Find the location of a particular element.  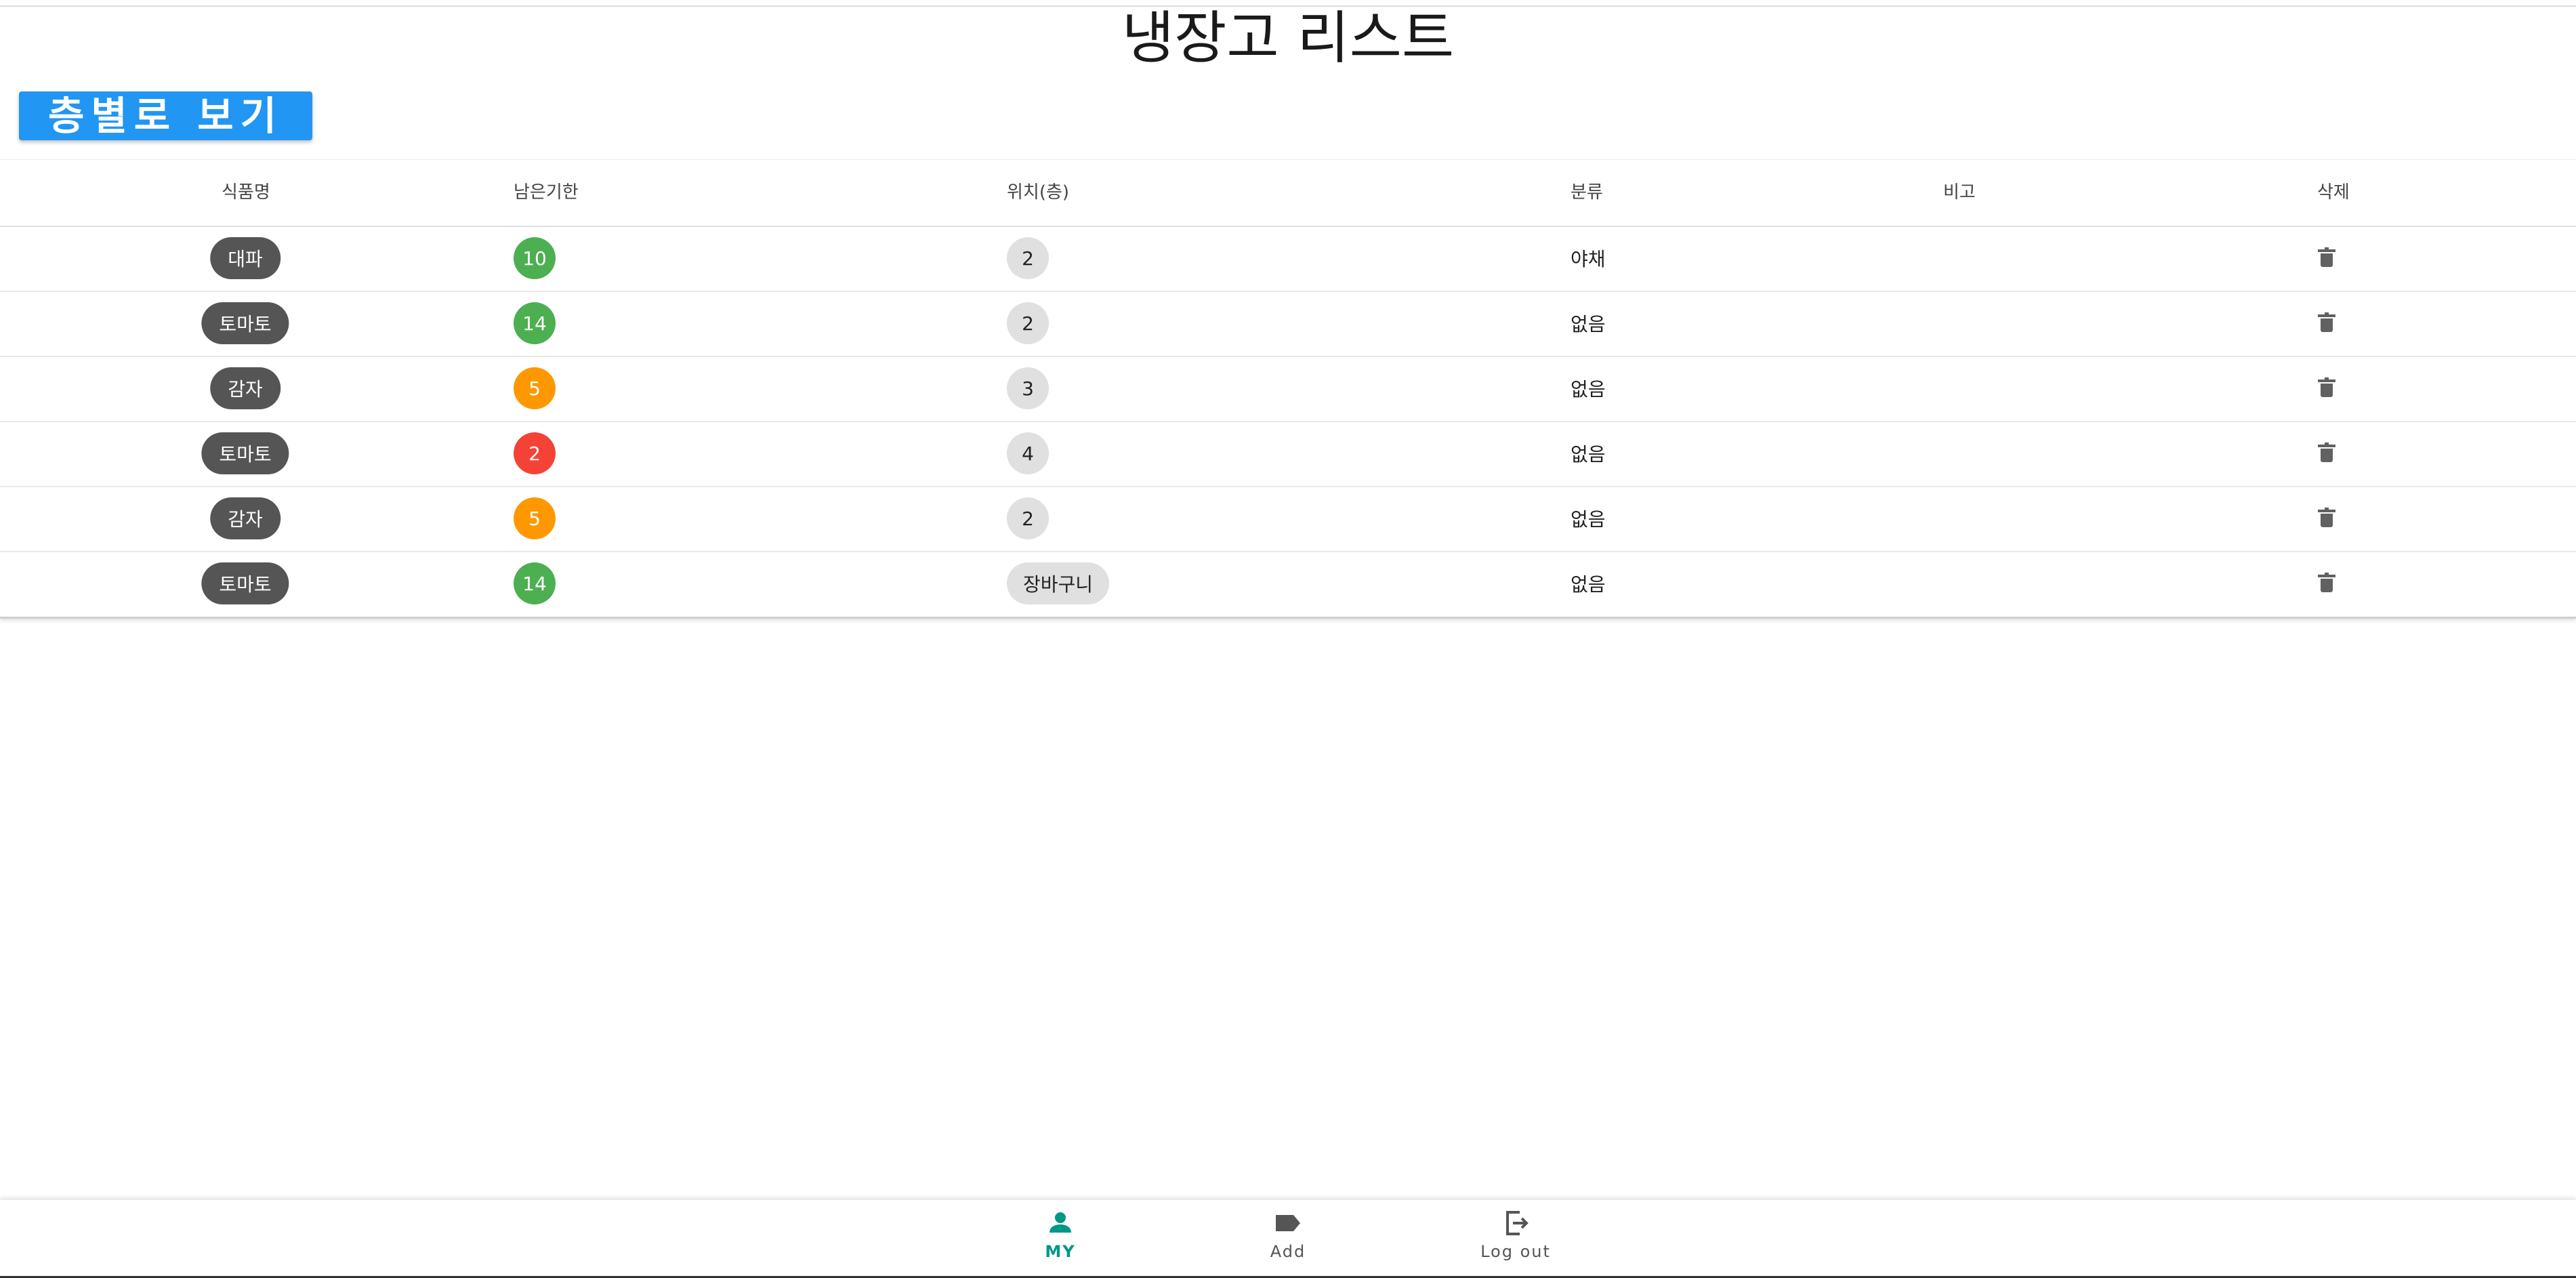

table-row: 감자 5 3 없음 is located at coordinates (1288, 389).